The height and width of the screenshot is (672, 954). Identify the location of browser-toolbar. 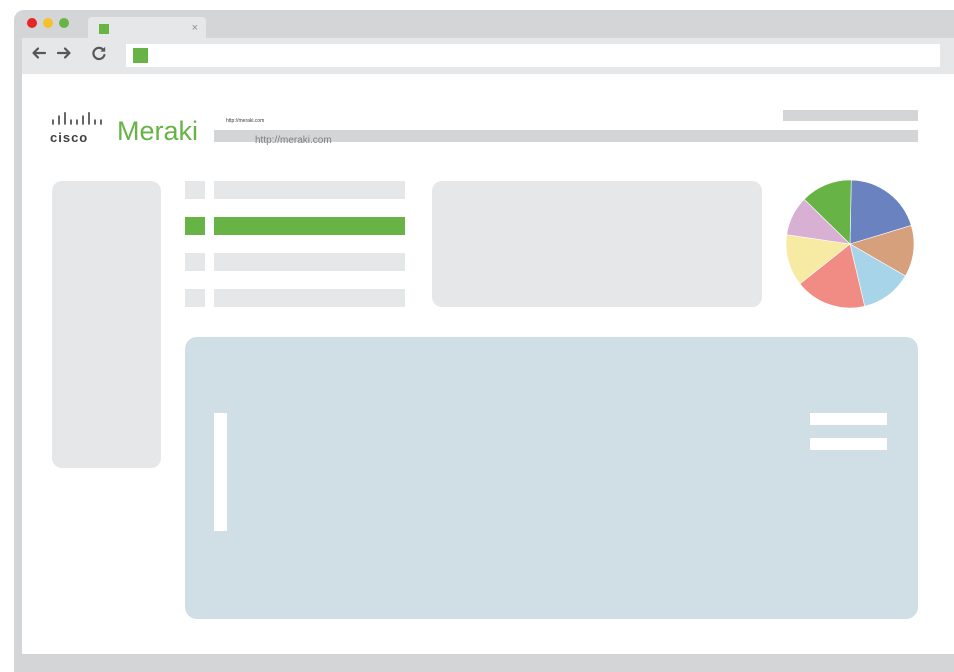
(488, 56).